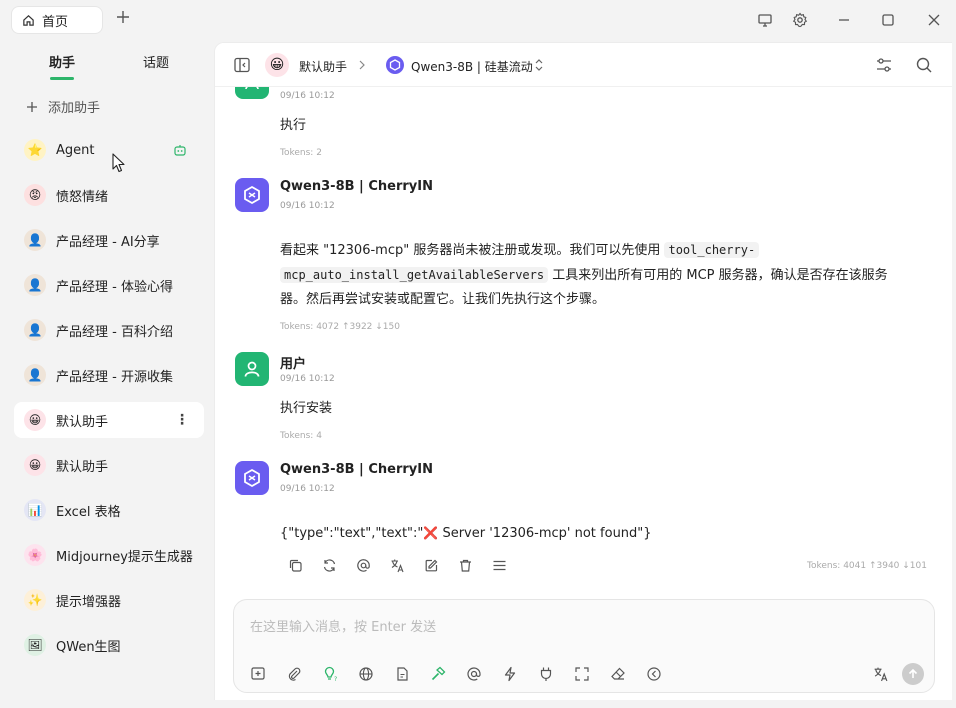 Image resolution: width=956 pixels, height=708 pixels. Describe the element at coordinates (35, 420) in the screenshot. I see `smile-face-icon: 😀` at that location.